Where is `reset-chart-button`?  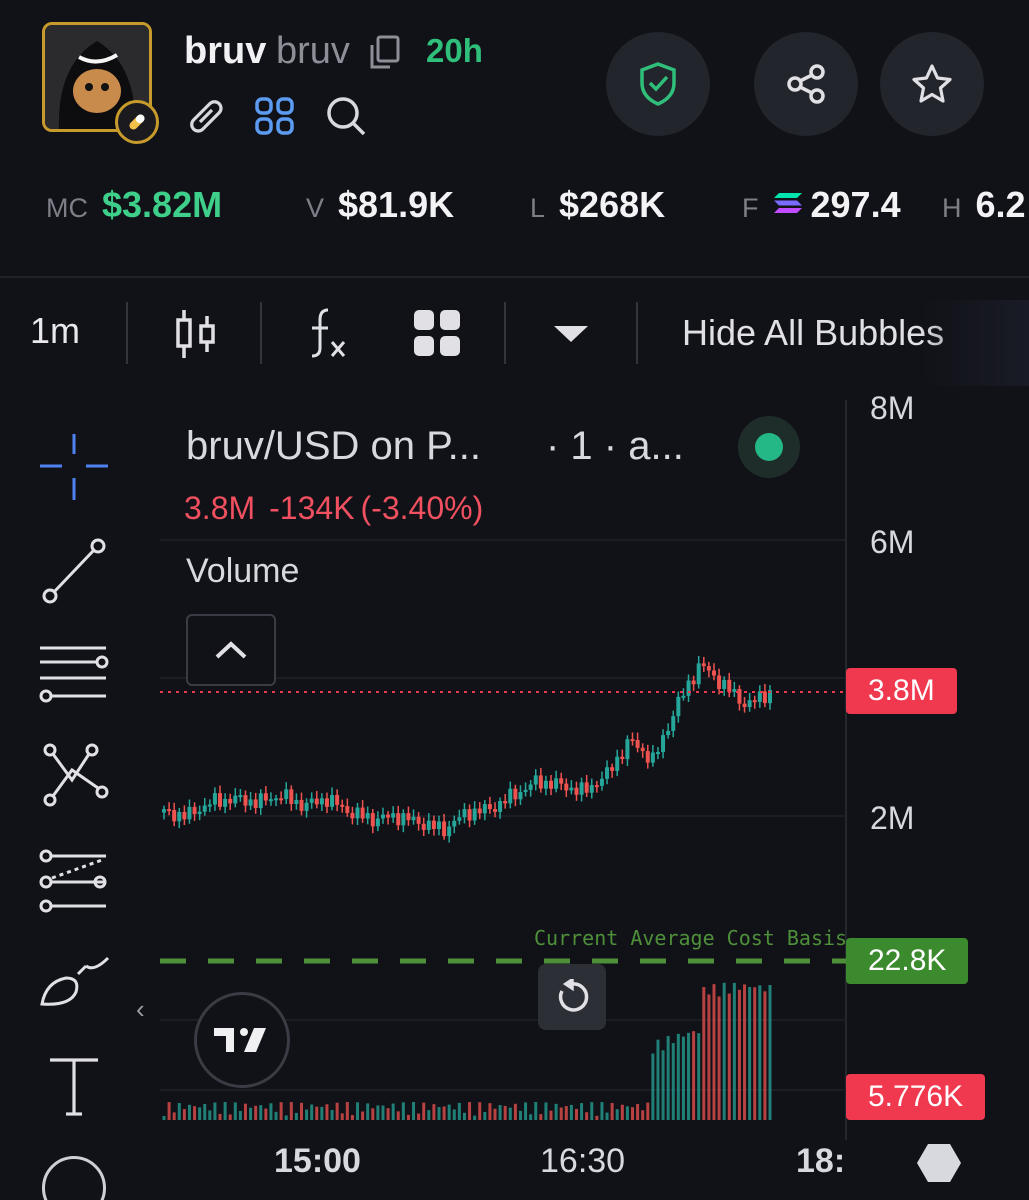
reset-chart-button is located at coordinates (572, 997).